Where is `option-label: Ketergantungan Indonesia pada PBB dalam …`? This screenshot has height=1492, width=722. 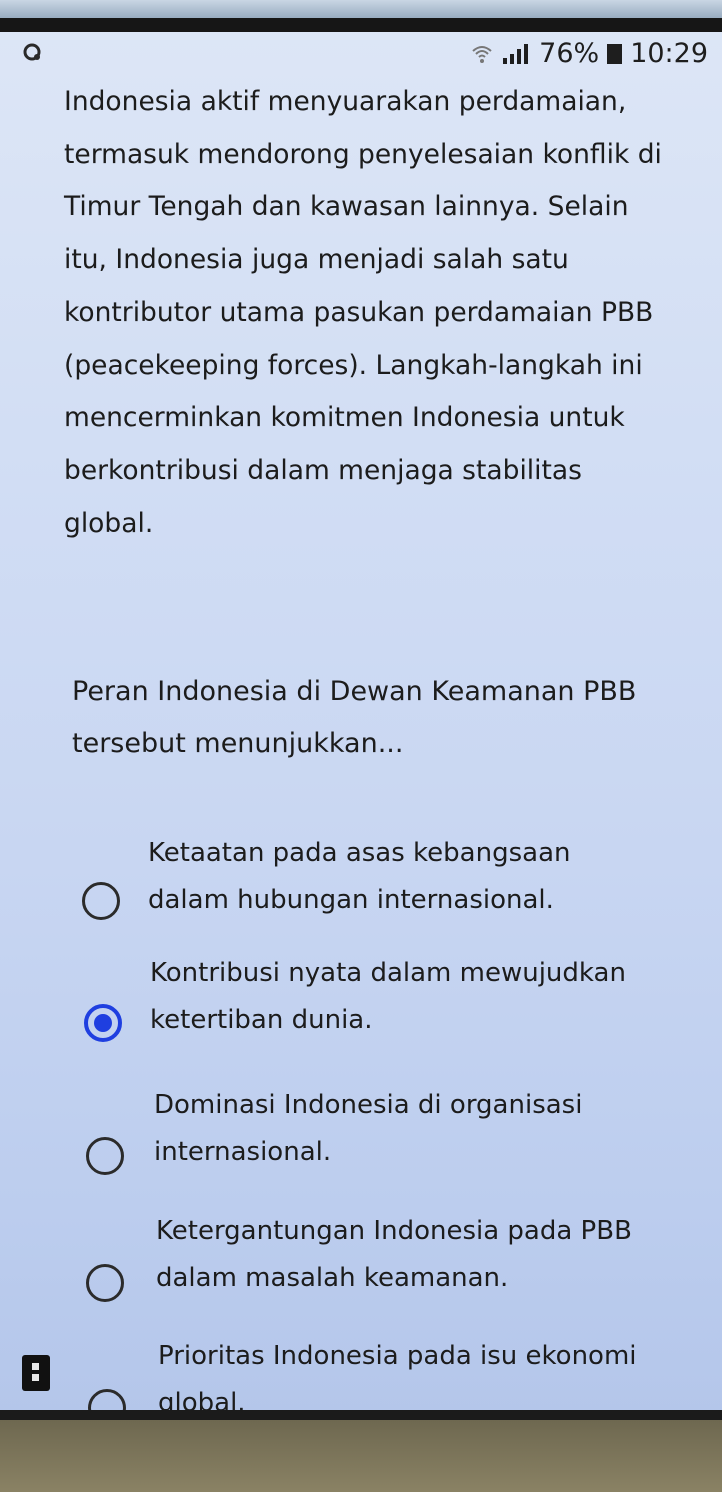 option-label: Ketergantungan Indonesia pada PBB dalam … is located at coordinates (394, 1254).